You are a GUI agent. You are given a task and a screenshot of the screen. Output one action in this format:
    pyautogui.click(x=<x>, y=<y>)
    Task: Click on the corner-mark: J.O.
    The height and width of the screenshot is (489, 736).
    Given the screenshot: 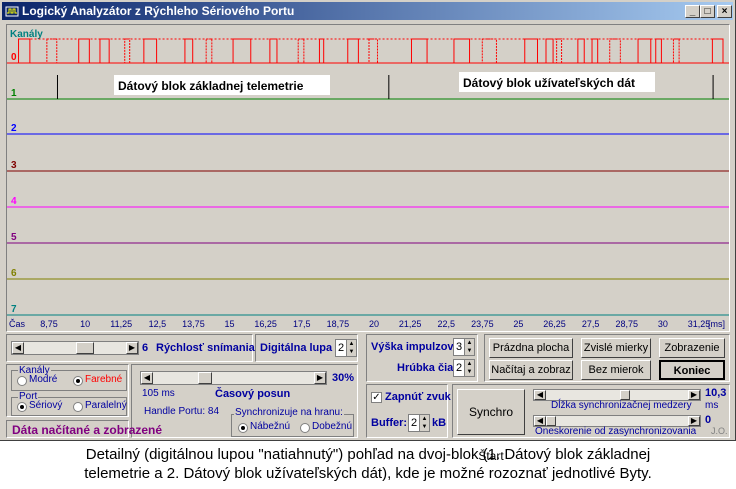 What is the action you would take?
    pyautogui.click(x=719, y=431)
    